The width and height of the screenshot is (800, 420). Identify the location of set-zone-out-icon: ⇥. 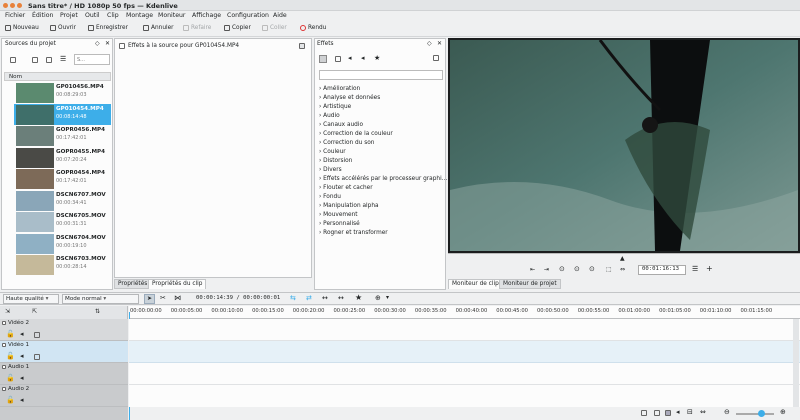
(546, 269).